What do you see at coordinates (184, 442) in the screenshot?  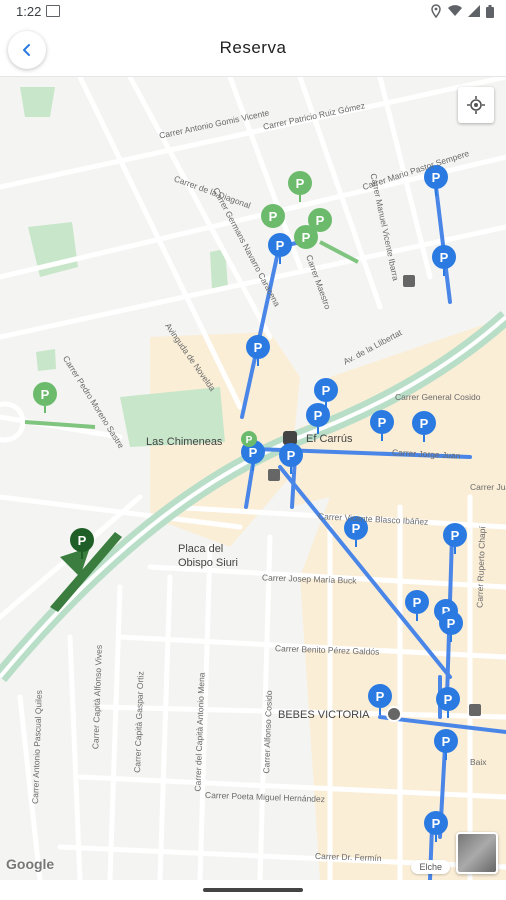 I see `place-label: Las Chimeneas` at bounding box center [184, 442].